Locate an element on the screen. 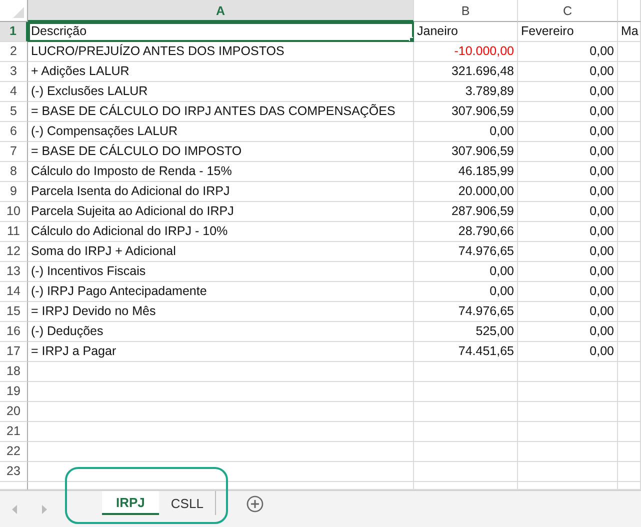  table-cell: = IRPJ a Pagar is located at coordinates (221, 352).